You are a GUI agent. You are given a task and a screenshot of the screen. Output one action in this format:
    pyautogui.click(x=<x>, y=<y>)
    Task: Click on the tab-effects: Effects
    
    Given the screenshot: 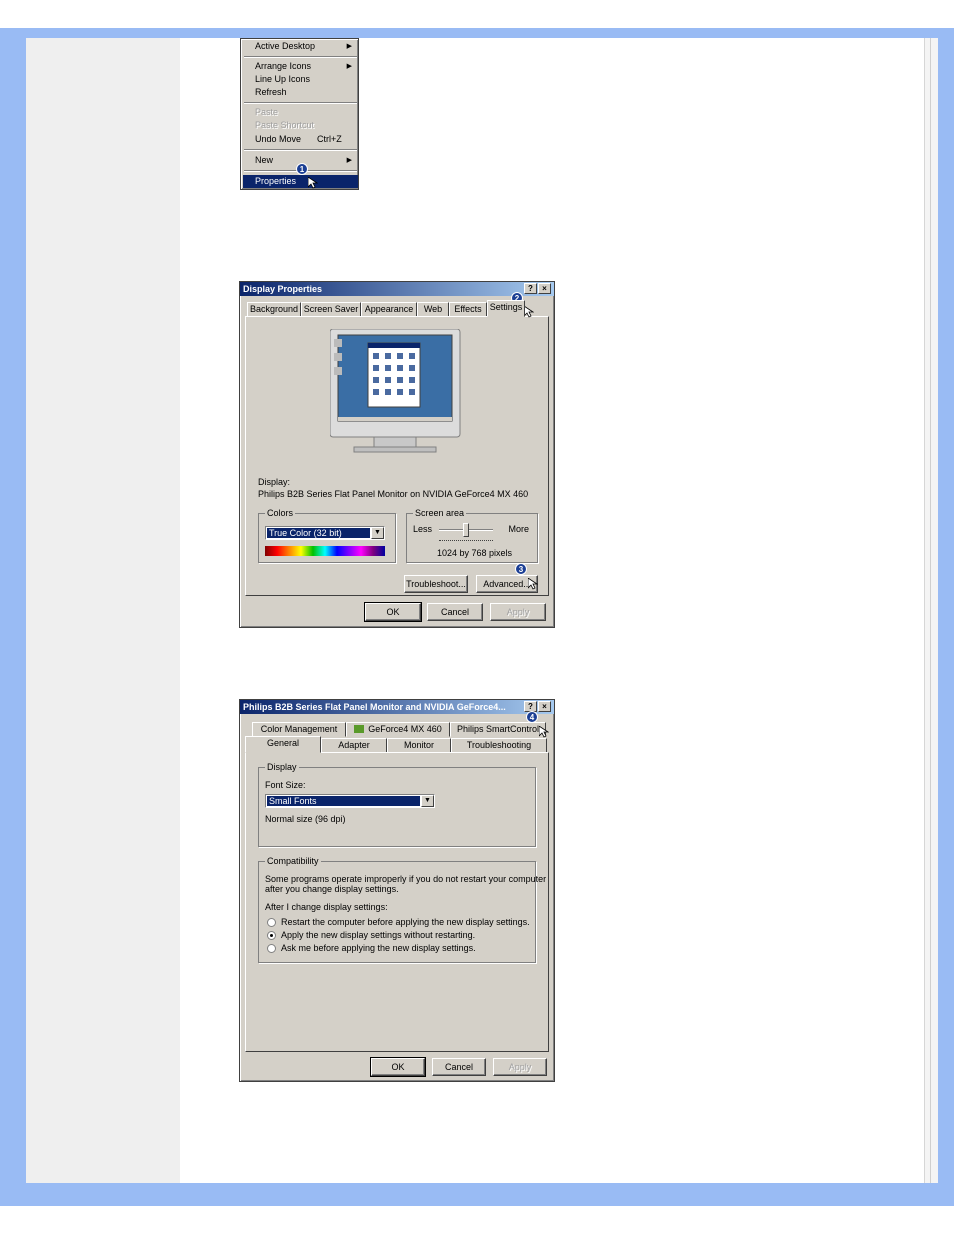 What is the action you would take?
    pyautogui.click(x=468, y=309)
    